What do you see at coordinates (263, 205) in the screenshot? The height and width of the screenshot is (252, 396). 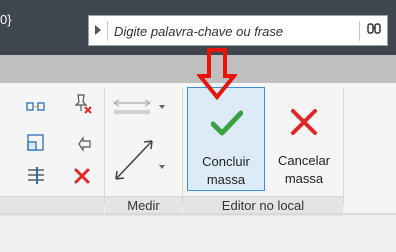 I see `panel-label-in-place-editor: Editor no local` at bounding box center [263, 205].